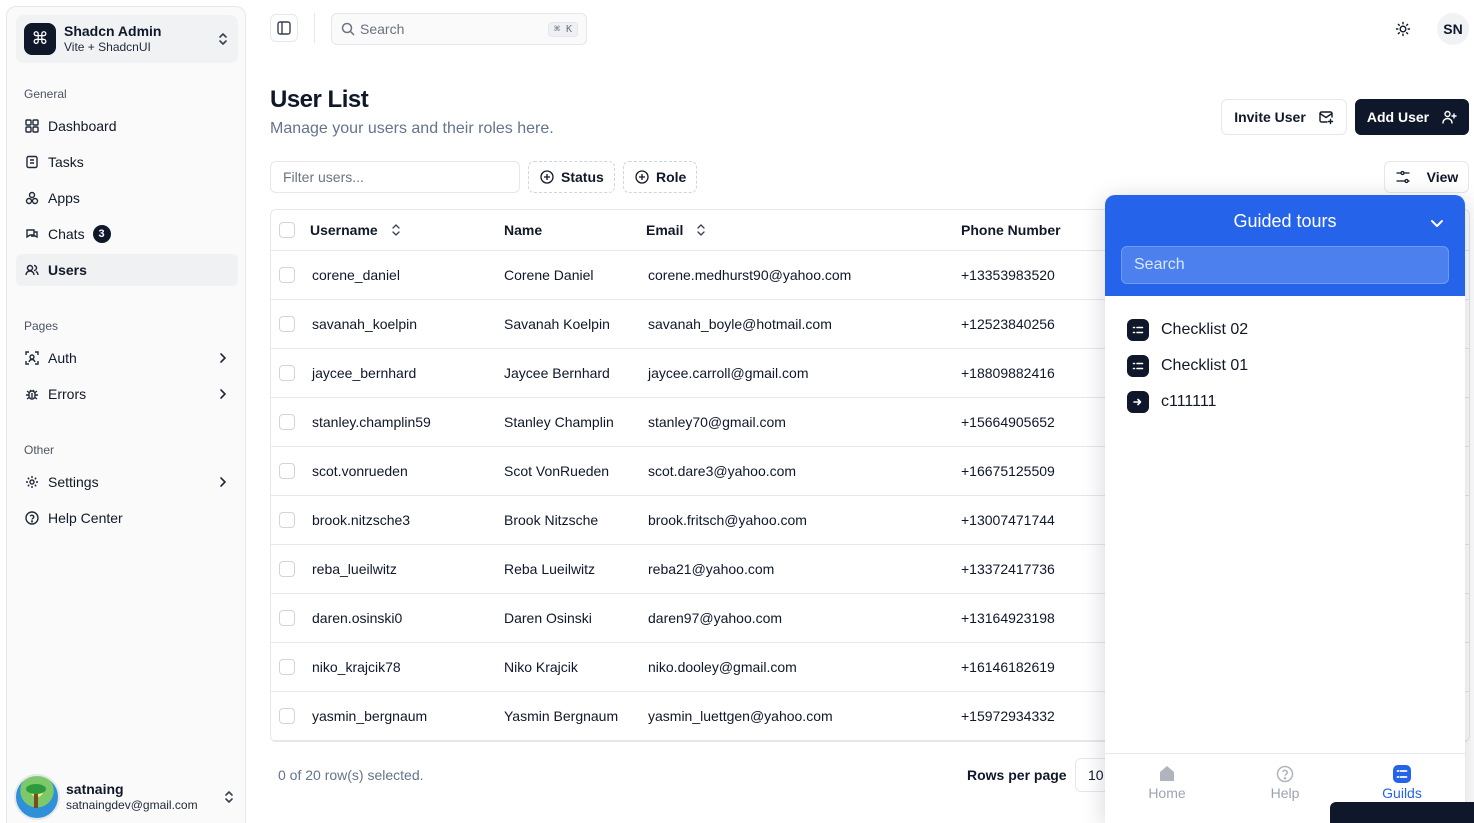 This screenshot has height=823, width=1474. What do you see at coordinates (395, 177) in the screenshot?
I see `filter-users-input` at bounding box center [395, 177].